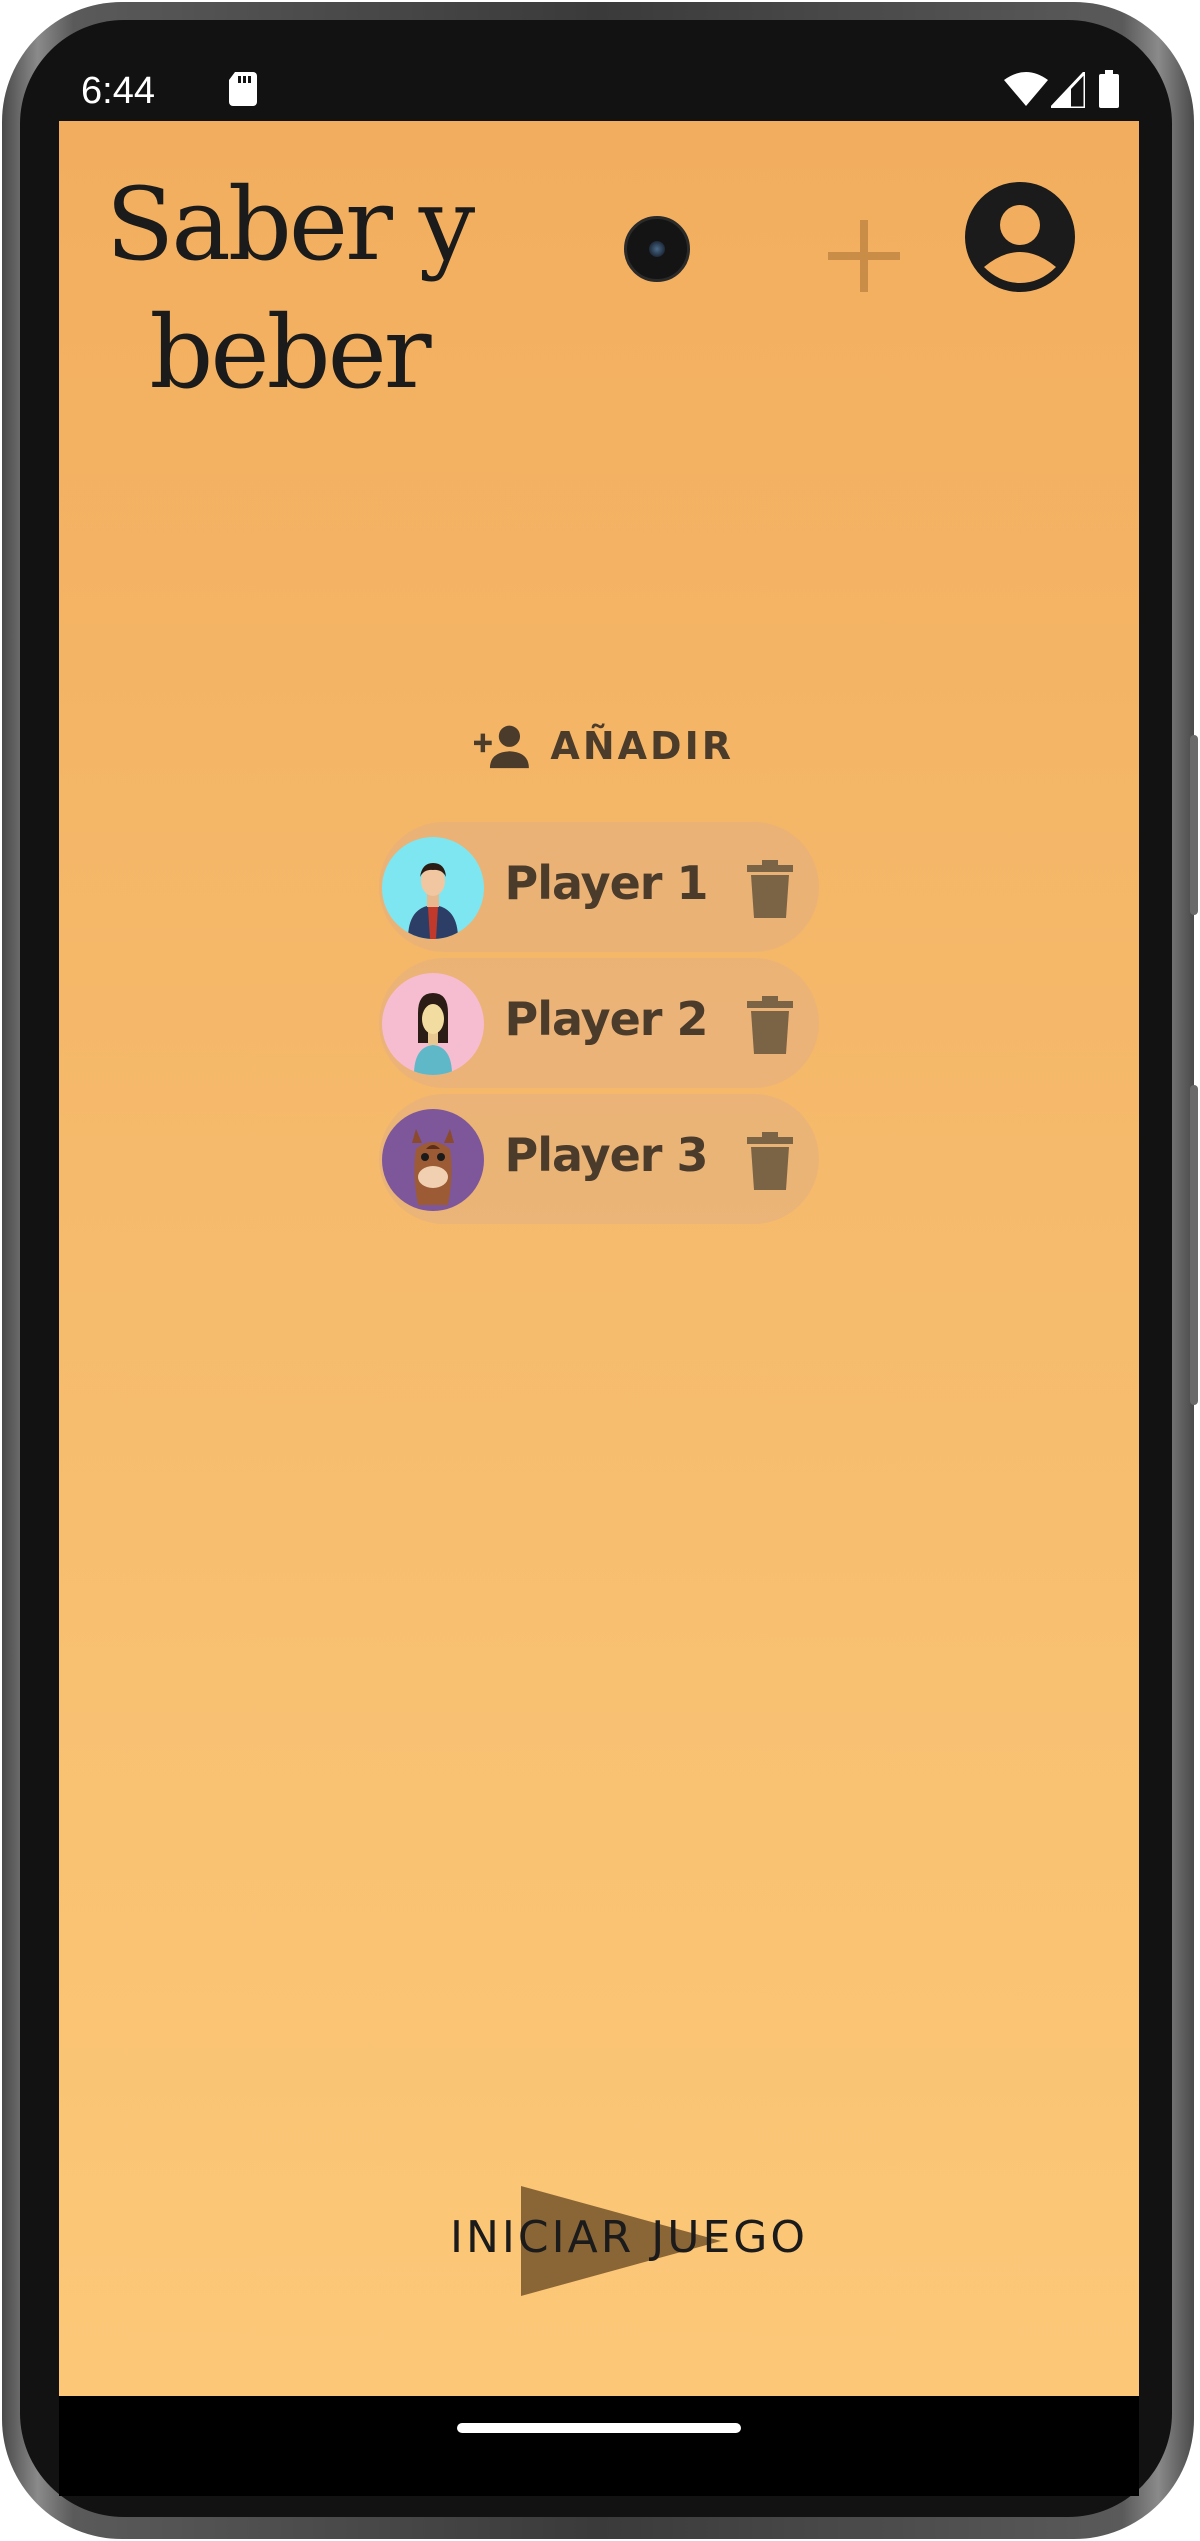 Image resolution: width=1200 pixels, height=2541 pixels. I want to click on wifi-icon, so click(1026, 89).